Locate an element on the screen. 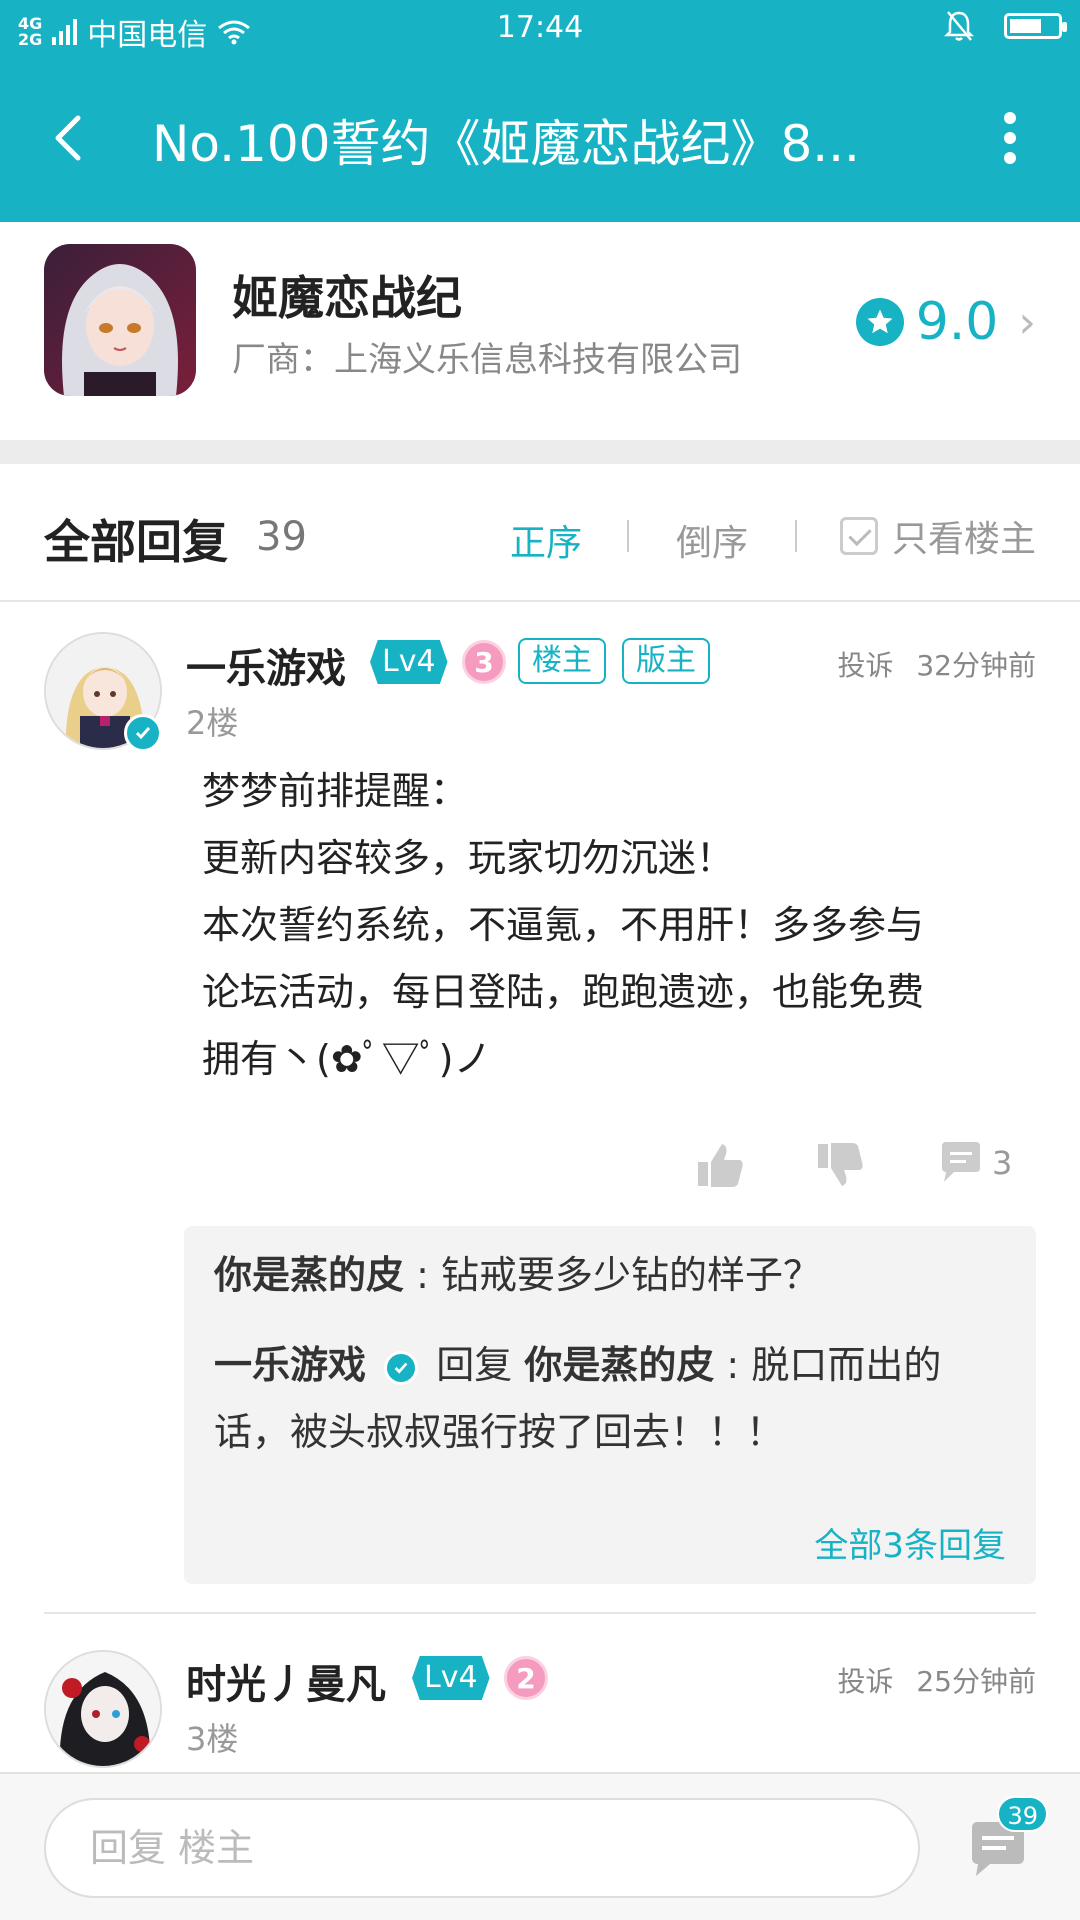 Image resolution: width=1080 pixels, height=1920 pixels. bottom-reply-bar: 回复 楼主 39 is located at coordinates (540, 1846).